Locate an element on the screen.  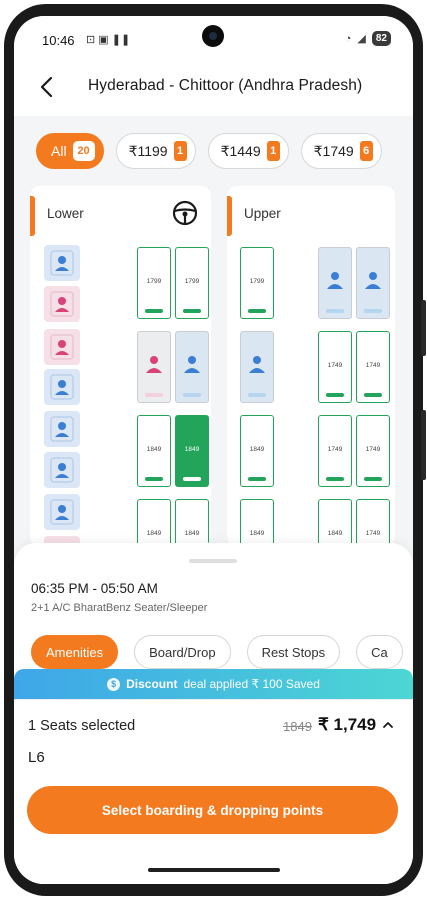
filter-1199: ₹1199 1 is located at coordinates (155, 151).